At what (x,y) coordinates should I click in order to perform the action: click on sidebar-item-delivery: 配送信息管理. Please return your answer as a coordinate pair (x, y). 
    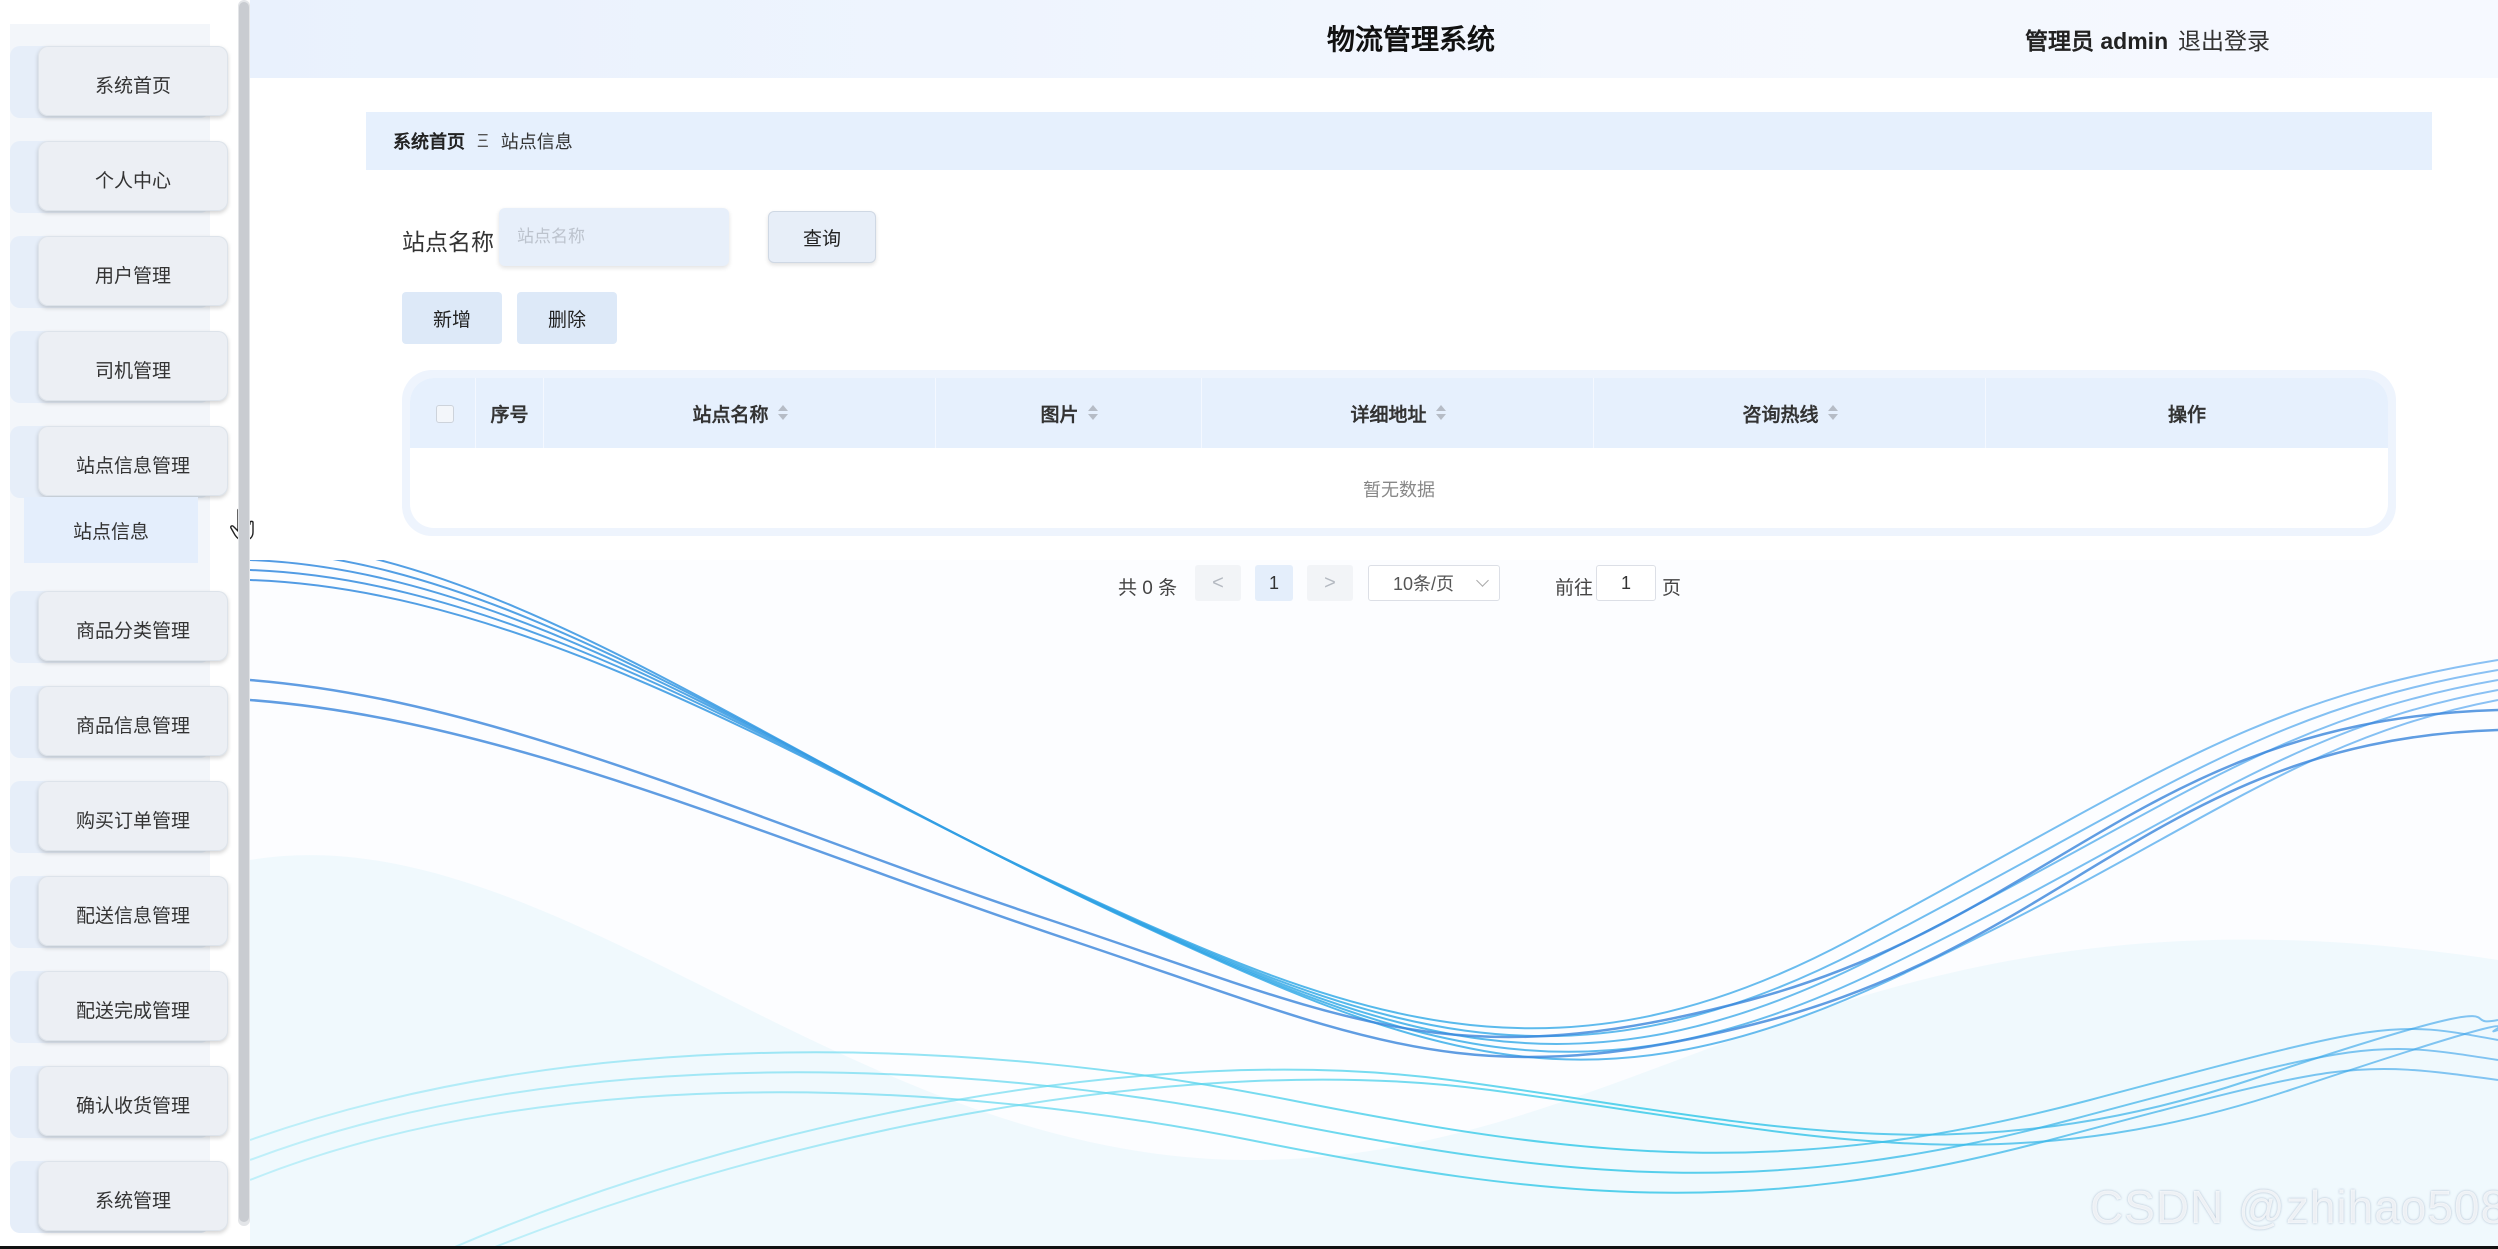
    Looking at the image, I should click on (119, 912).